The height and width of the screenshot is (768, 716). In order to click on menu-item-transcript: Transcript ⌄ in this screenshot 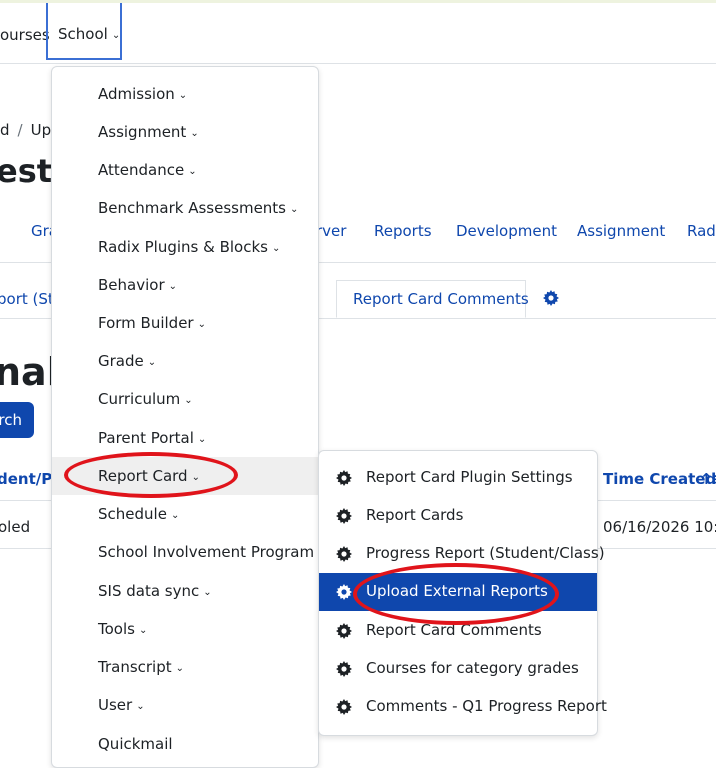, I will do `click(185, 667)`.